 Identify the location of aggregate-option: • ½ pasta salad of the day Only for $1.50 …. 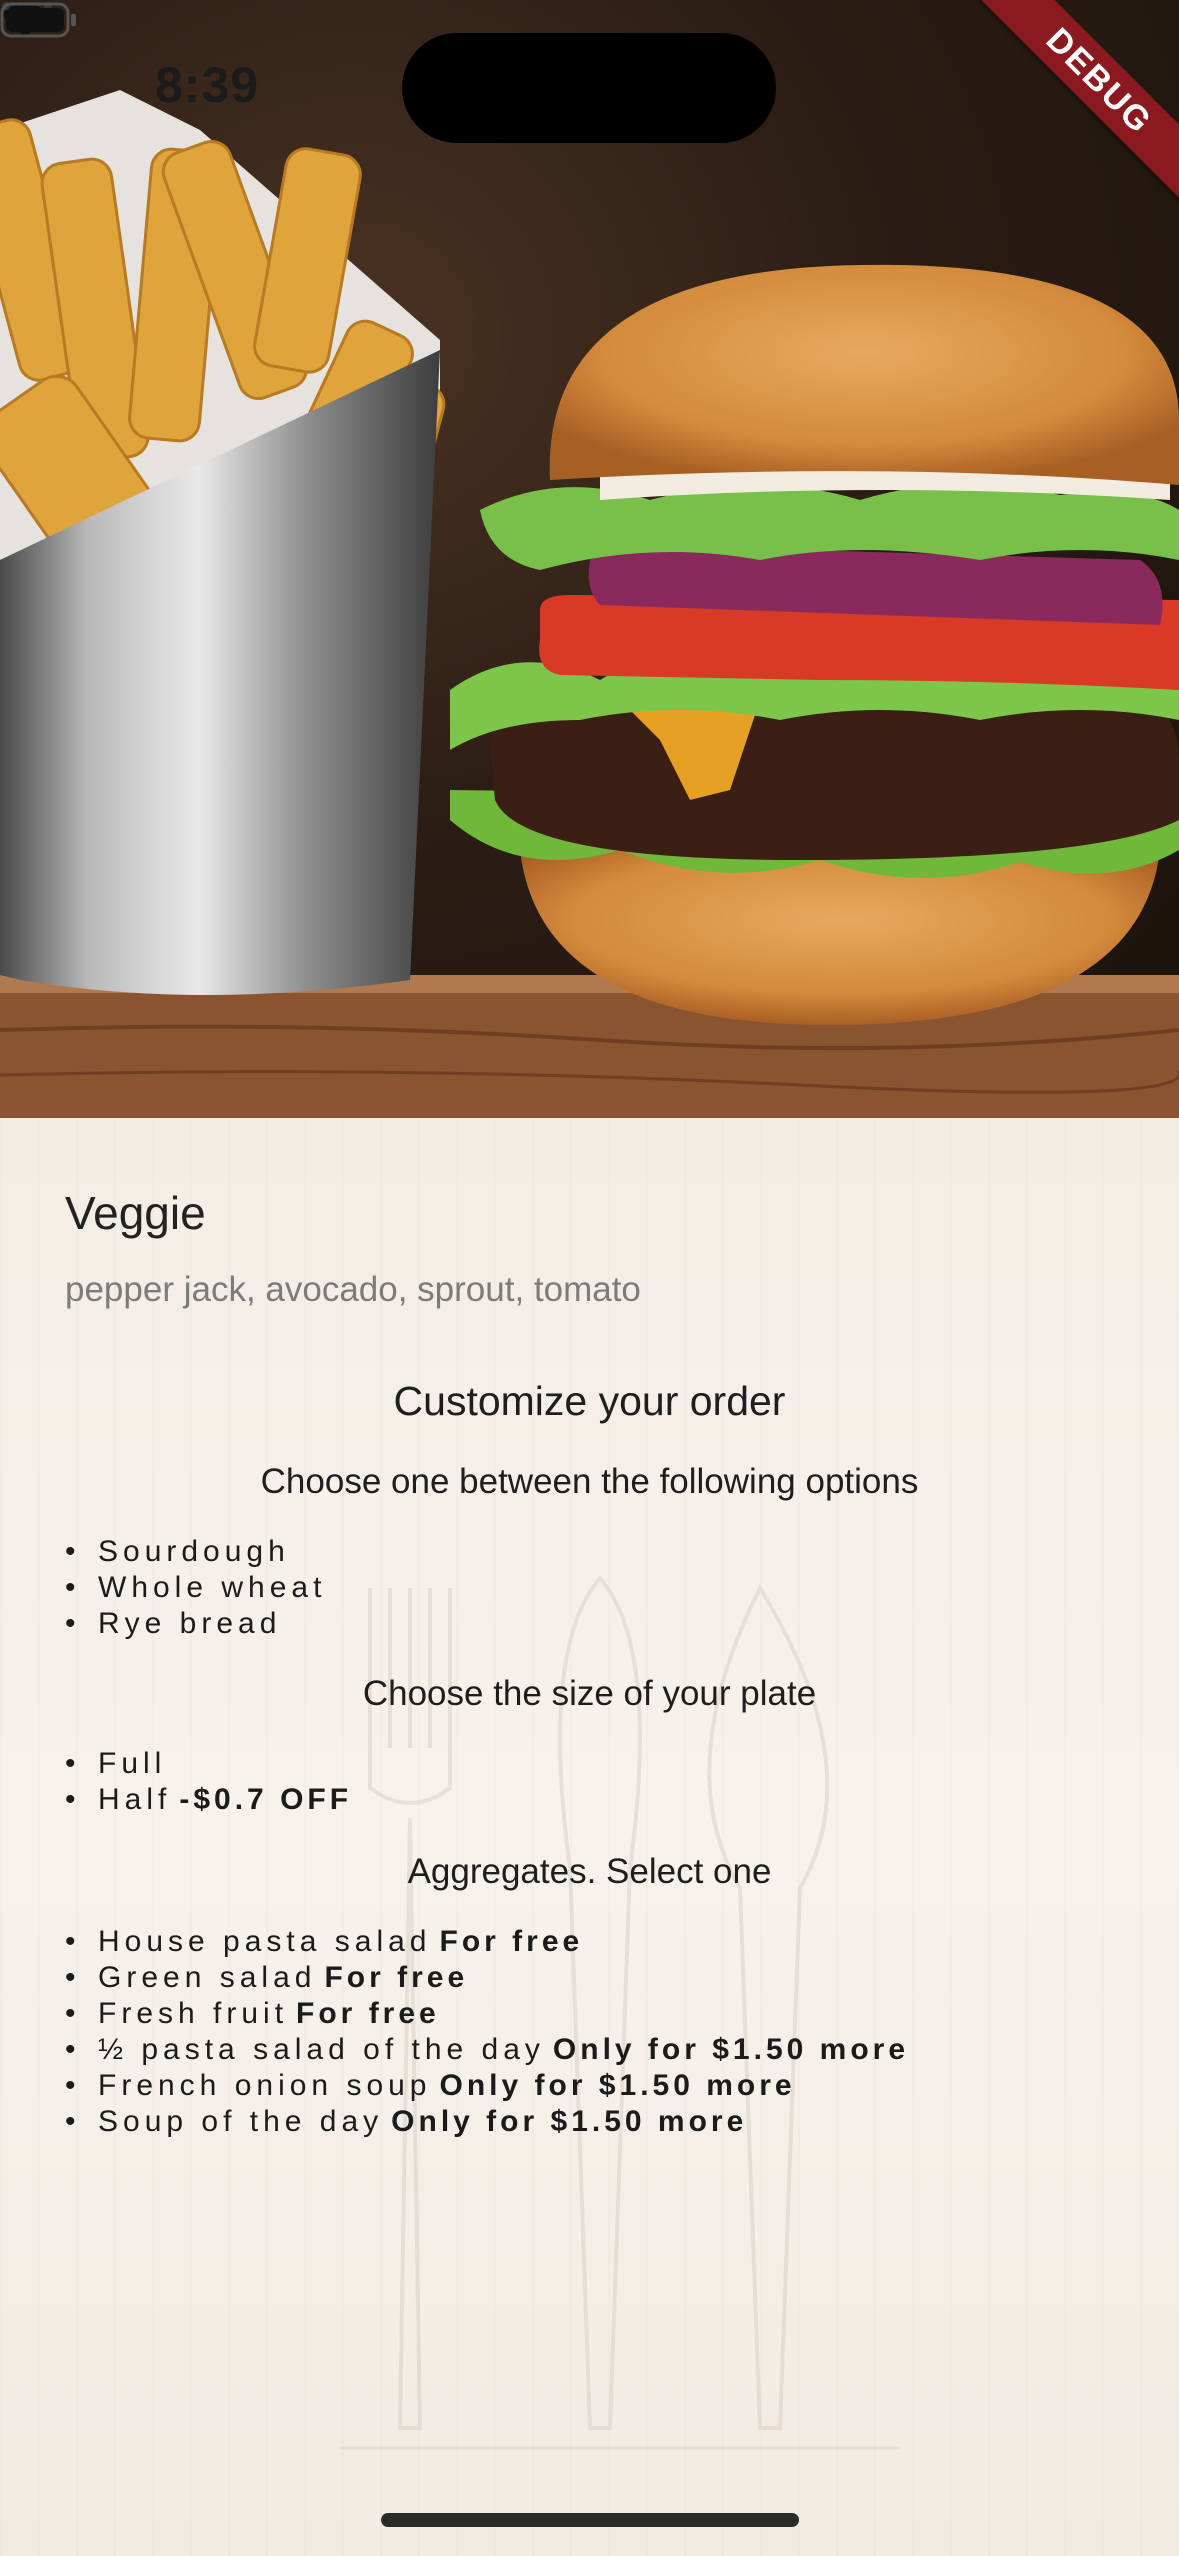
(487, 2050).